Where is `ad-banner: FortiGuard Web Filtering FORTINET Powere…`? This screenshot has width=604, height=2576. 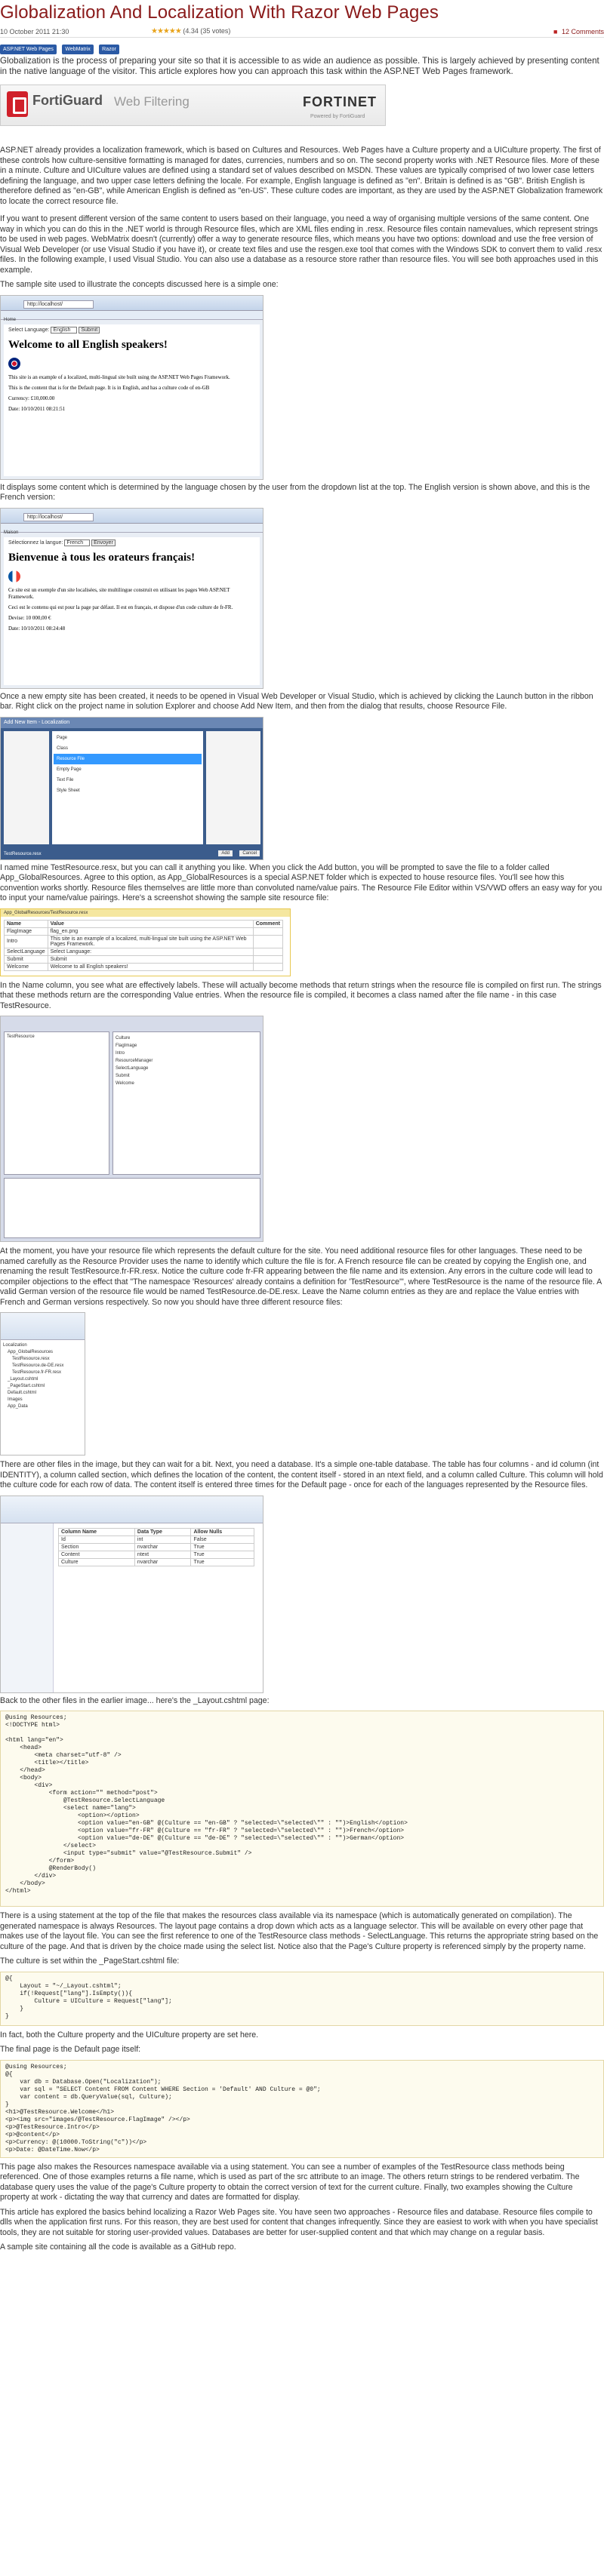 ad-banner: FortiGuard Web Filtering FORTINET Powere… is located at coordinates (193, 105).